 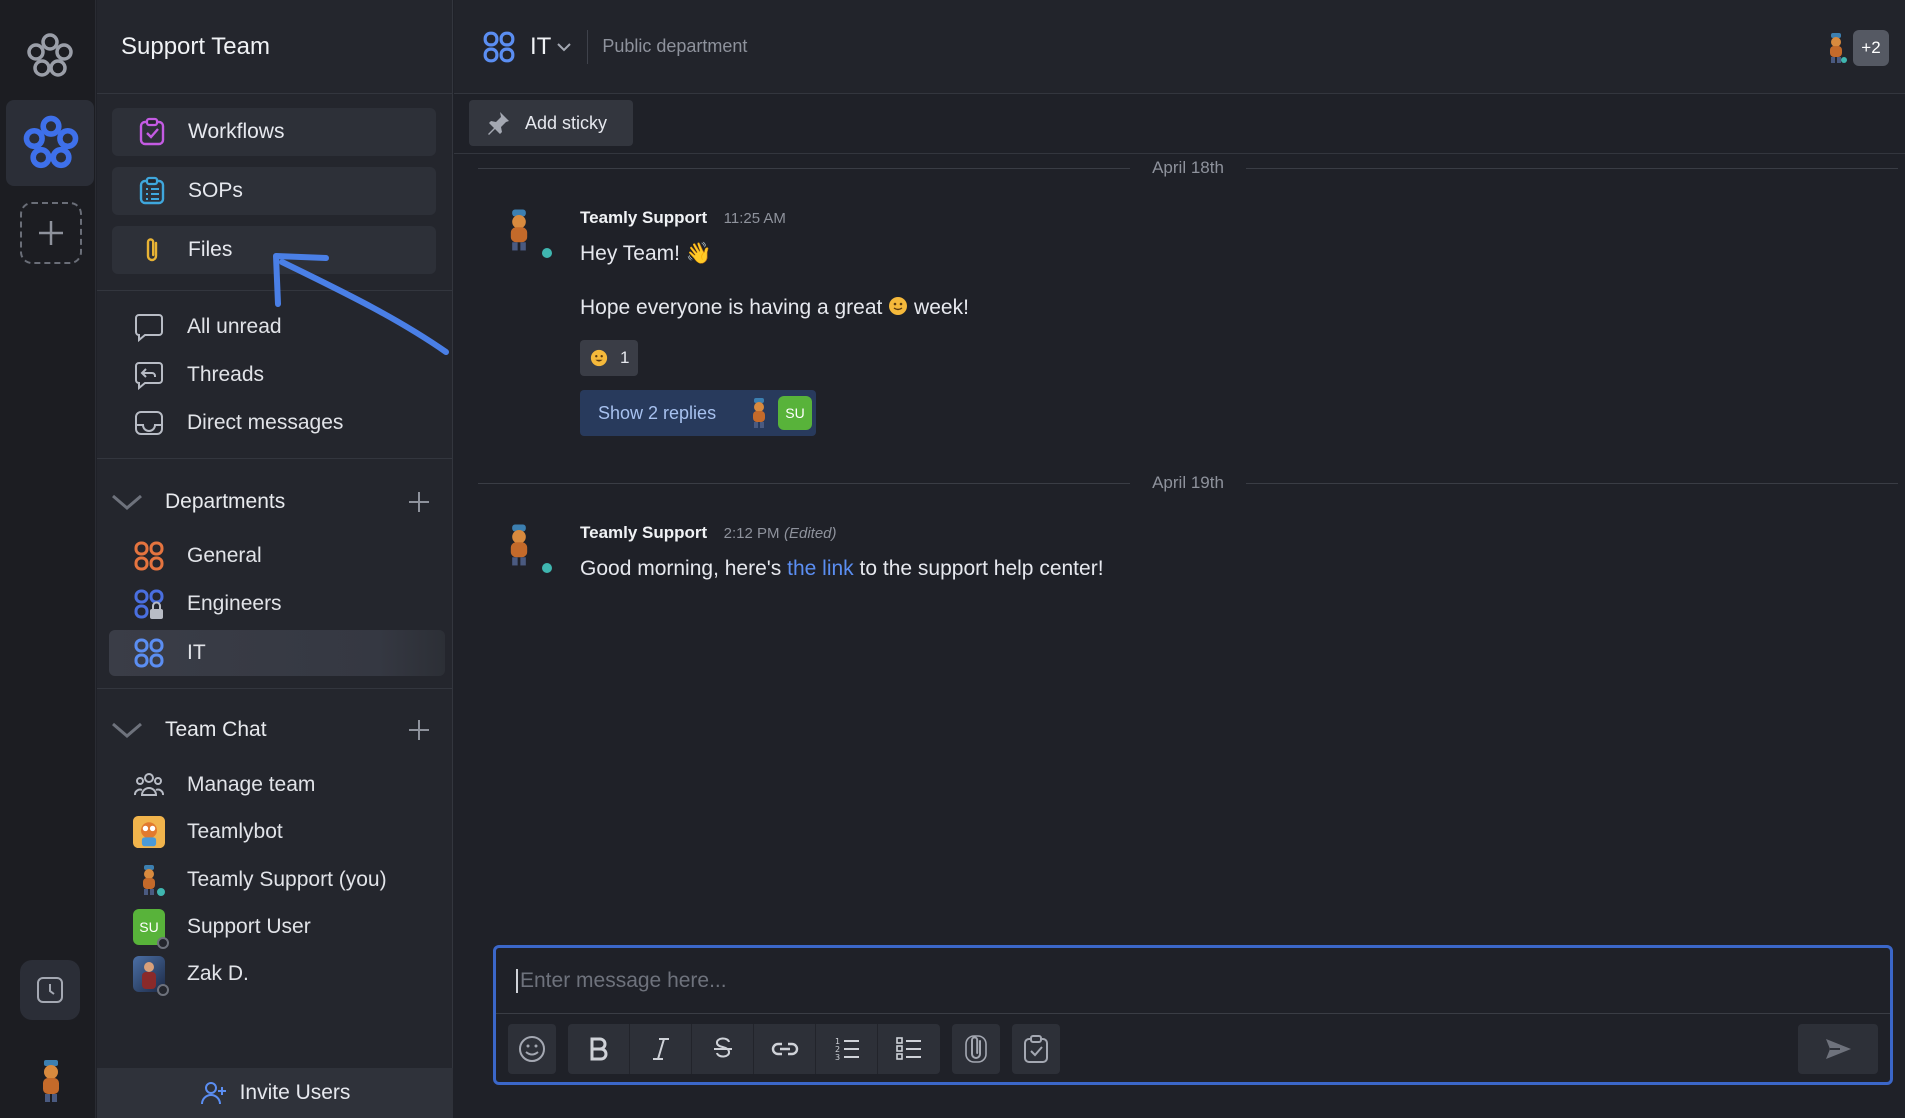 What do you see at coordinates (275, 927) in the screenshot?
I see `chat-support-user: SU Support User` at bounding box center [275, 927].